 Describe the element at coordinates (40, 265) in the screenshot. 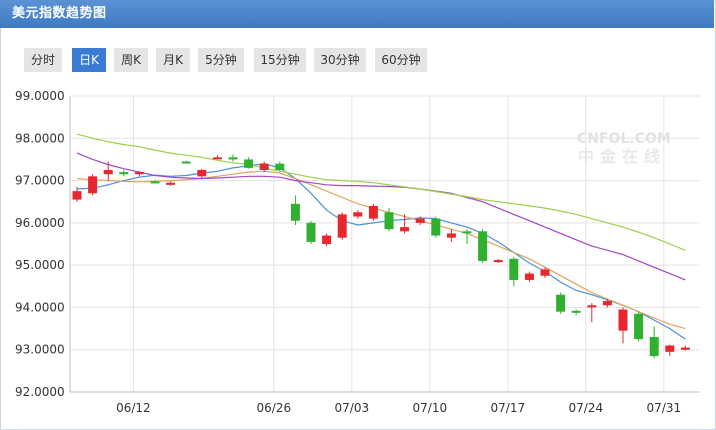

I see `y-tick-label: 95.0000` at that location.